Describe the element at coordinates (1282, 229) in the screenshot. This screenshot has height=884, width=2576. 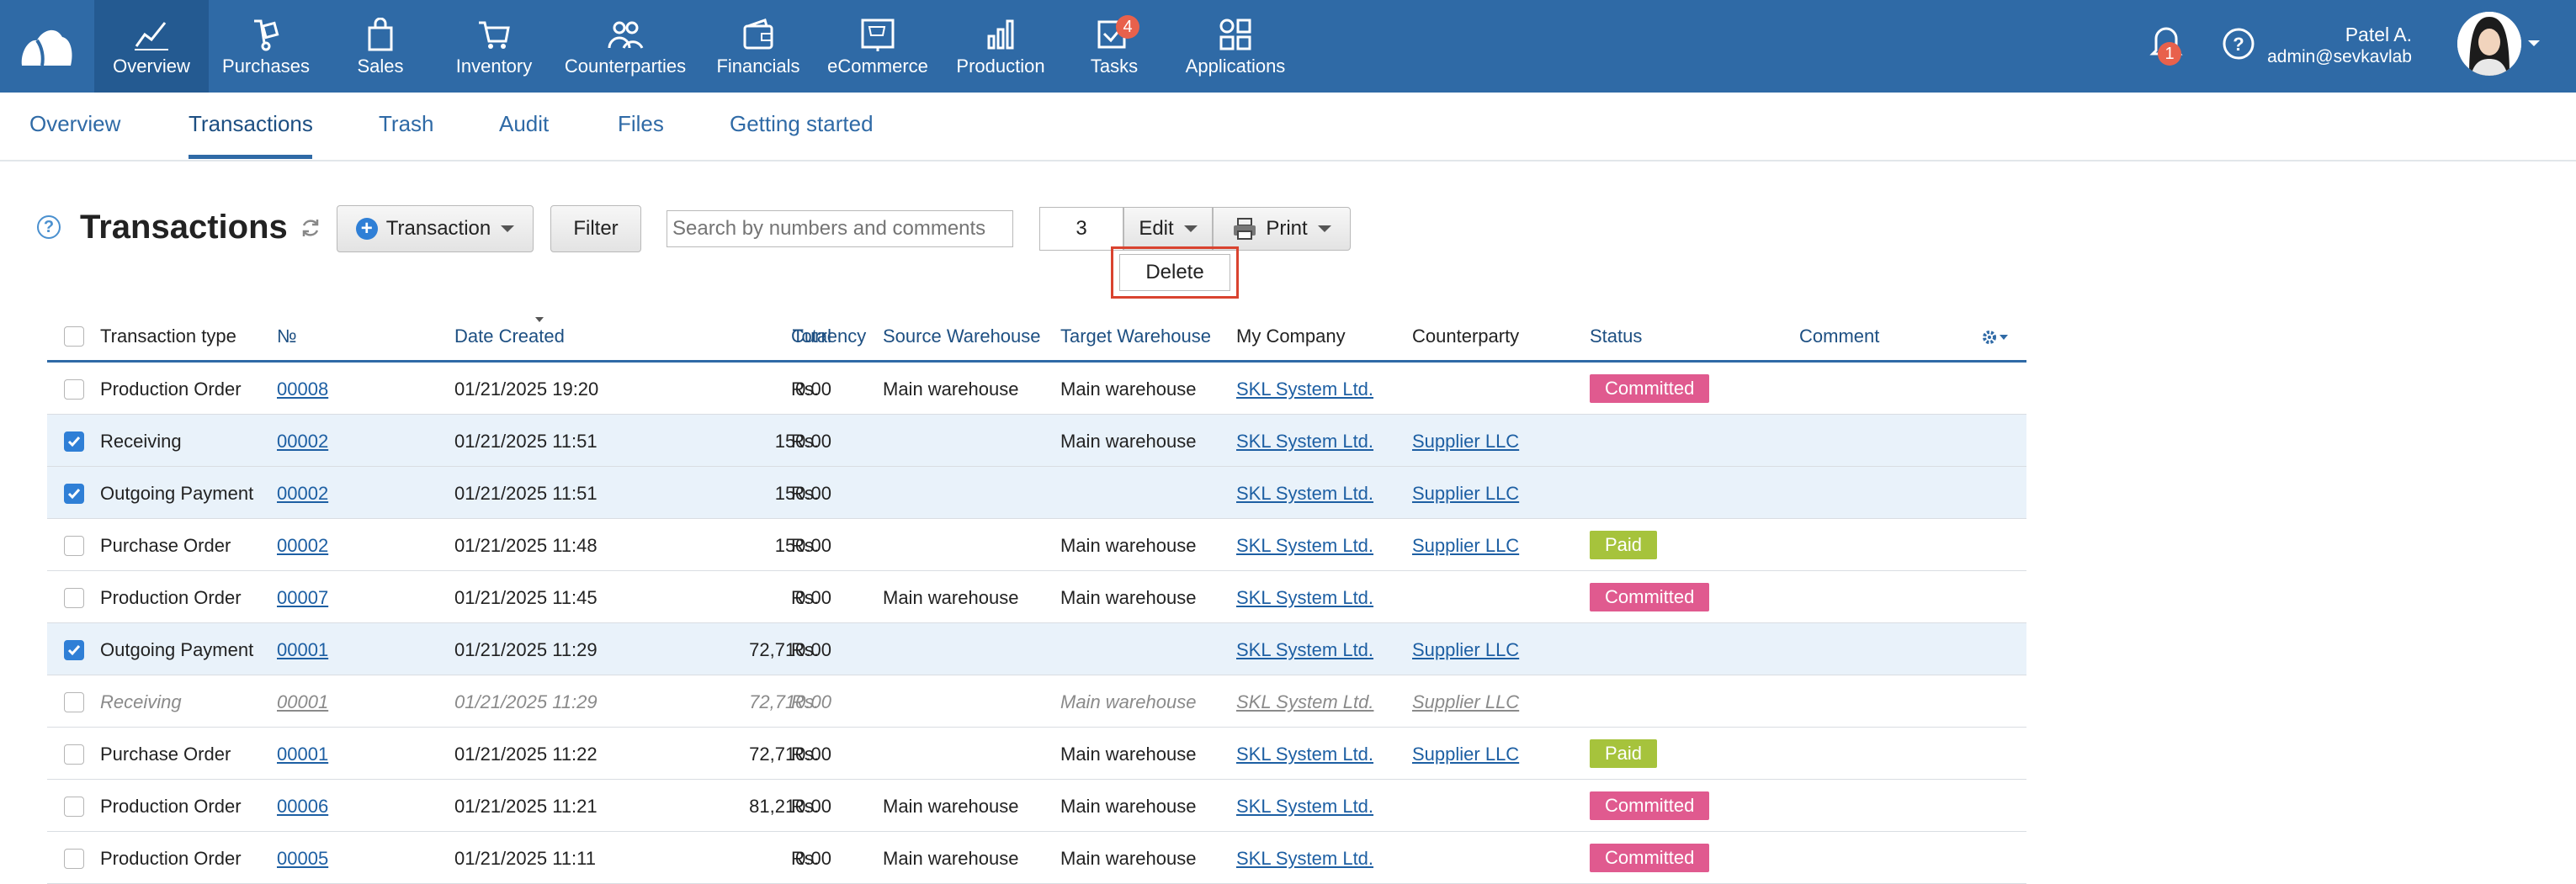
I see `print-button: Print` at that location.